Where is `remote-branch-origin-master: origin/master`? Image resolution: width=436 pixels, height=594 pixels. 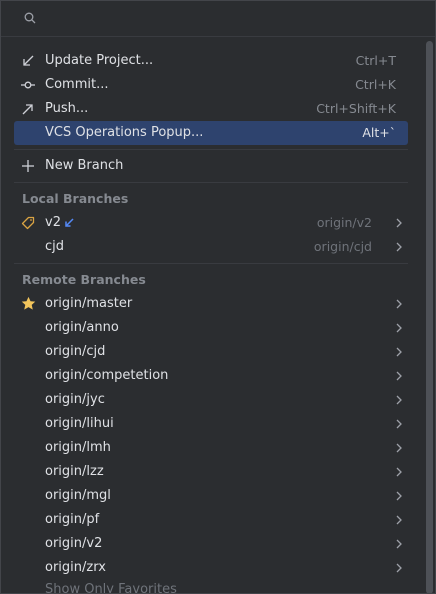
remote-branch-origin-master: origin/master is located at coordinates (211, 304).